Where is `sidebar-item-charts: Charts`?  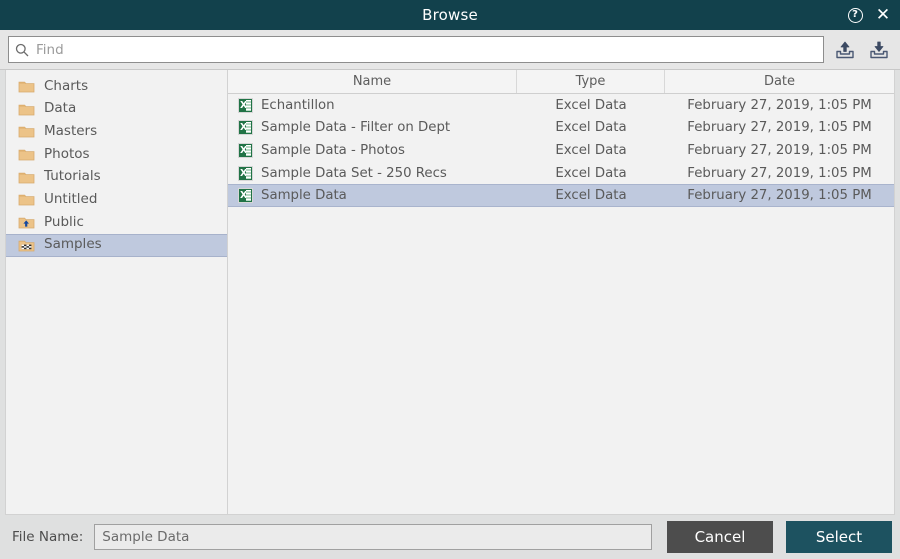 sidebar-item-charts: Charts is located at coordinates (116, 86).